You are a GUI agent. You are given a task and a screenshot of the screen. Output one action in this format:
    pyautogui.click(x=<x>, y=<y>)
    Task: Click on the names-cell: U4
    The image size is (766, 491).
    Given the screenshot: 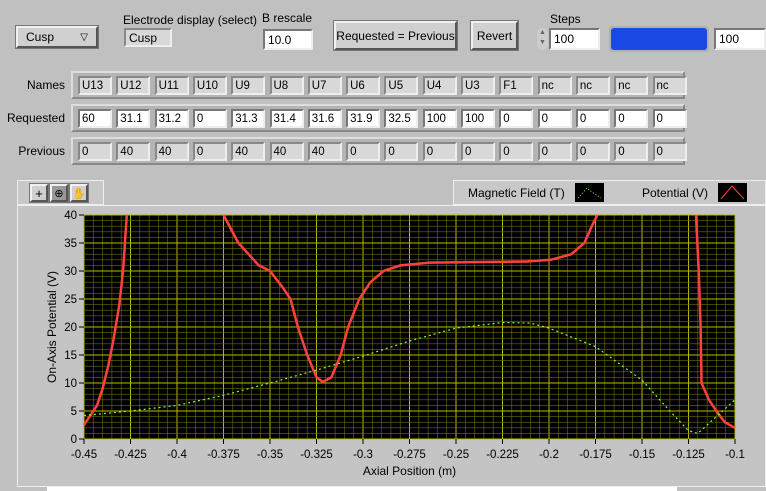 What is the action you would take?
    pyautogui.click(x=439, y=85)
    